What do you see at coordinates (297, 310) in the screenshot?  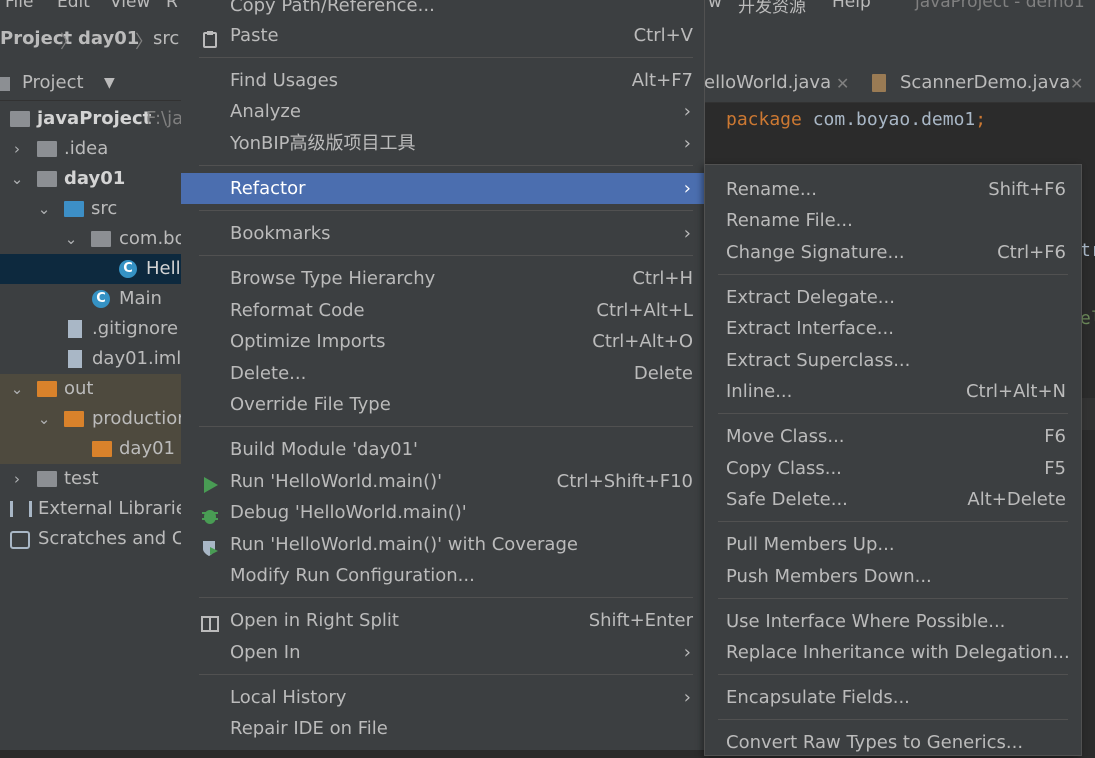 I see `menu-item-label: Reformat Code` at bounding box center [297, 310].